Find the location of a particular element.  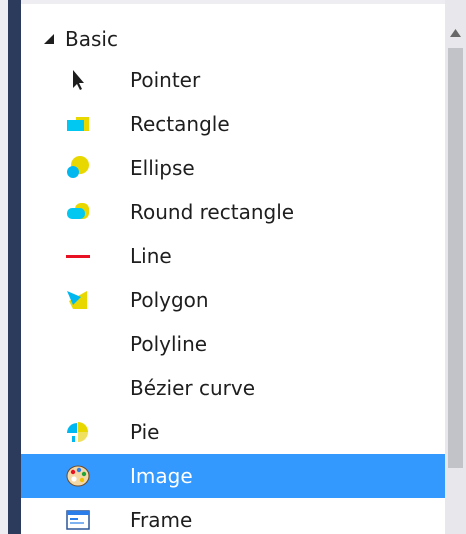

toolbox-item-line: Line is located at coordinates (233, 256).